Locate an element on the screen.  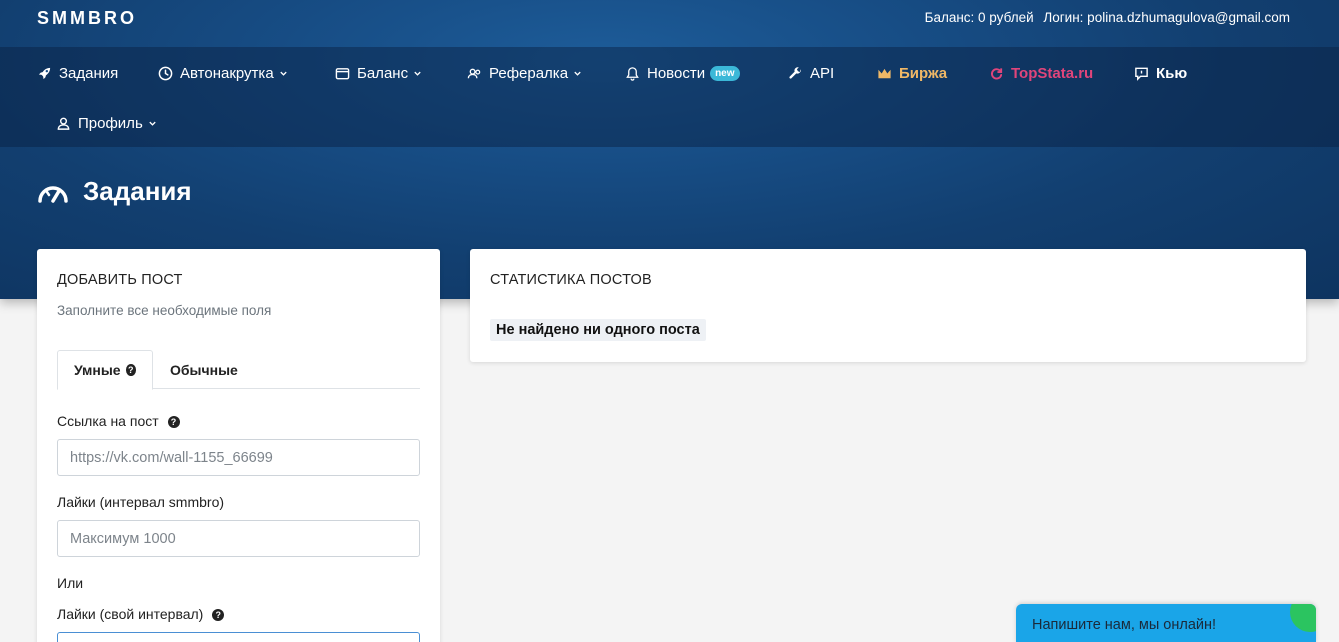
nav-item-referral: Рефералка is located at coordinates (524, 73).